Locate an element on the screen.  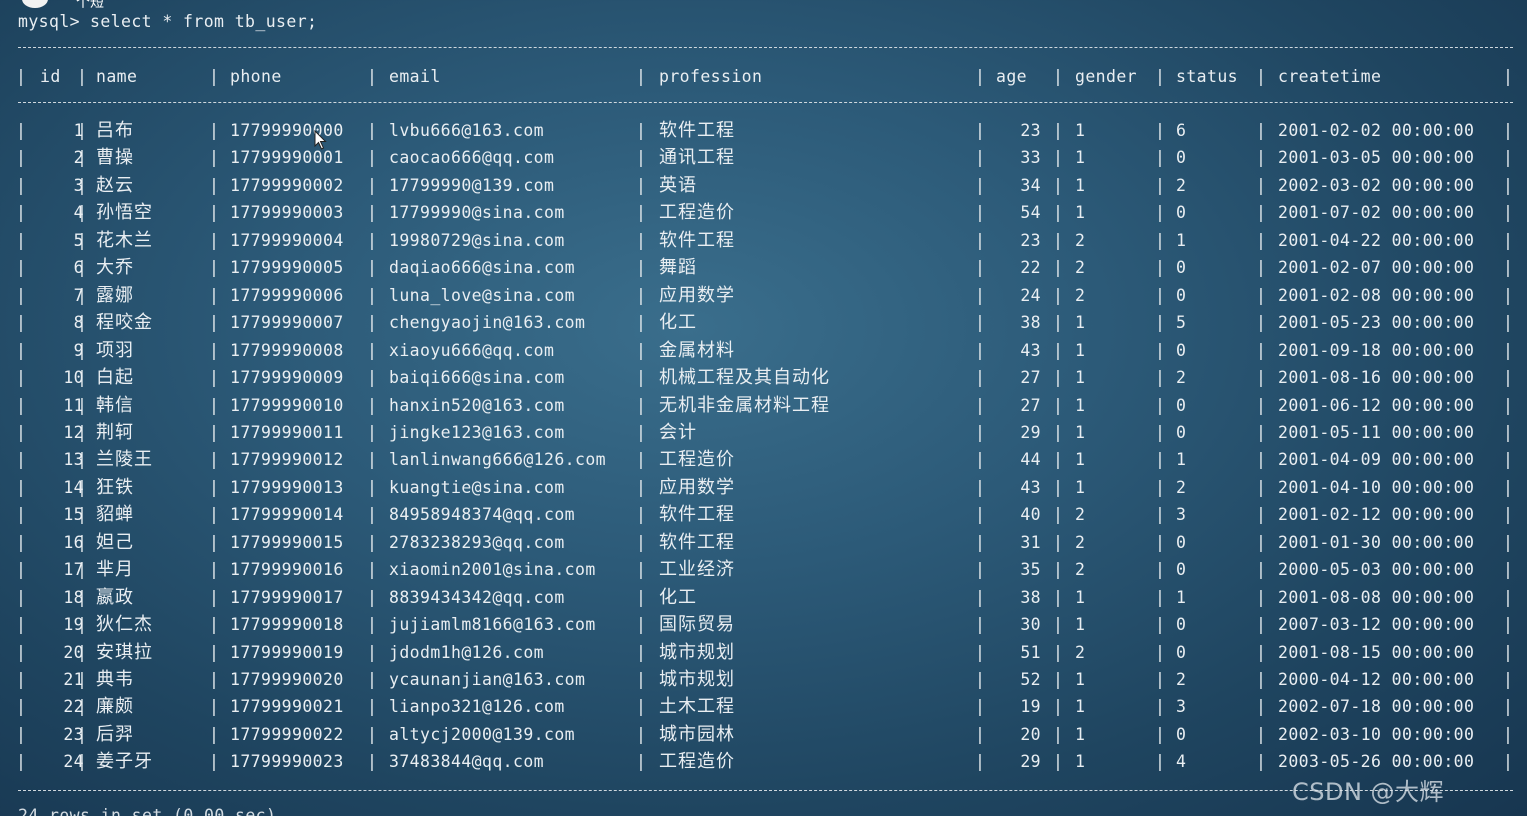
cell-createtime: 2001-02-08 00:00:00 is located at coordinates (1376, 295).